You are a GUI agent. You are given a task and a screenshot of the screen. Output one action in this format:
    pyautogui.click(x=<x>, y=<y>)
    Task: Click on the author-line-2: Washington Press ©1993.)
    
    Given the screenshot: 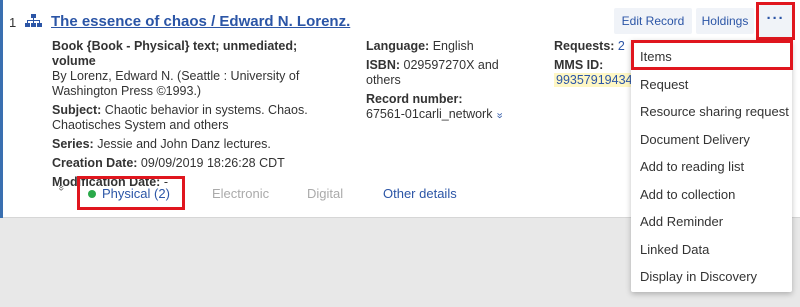 What is the action you would take?
    pyautogui.click(x=127, y=91)
    